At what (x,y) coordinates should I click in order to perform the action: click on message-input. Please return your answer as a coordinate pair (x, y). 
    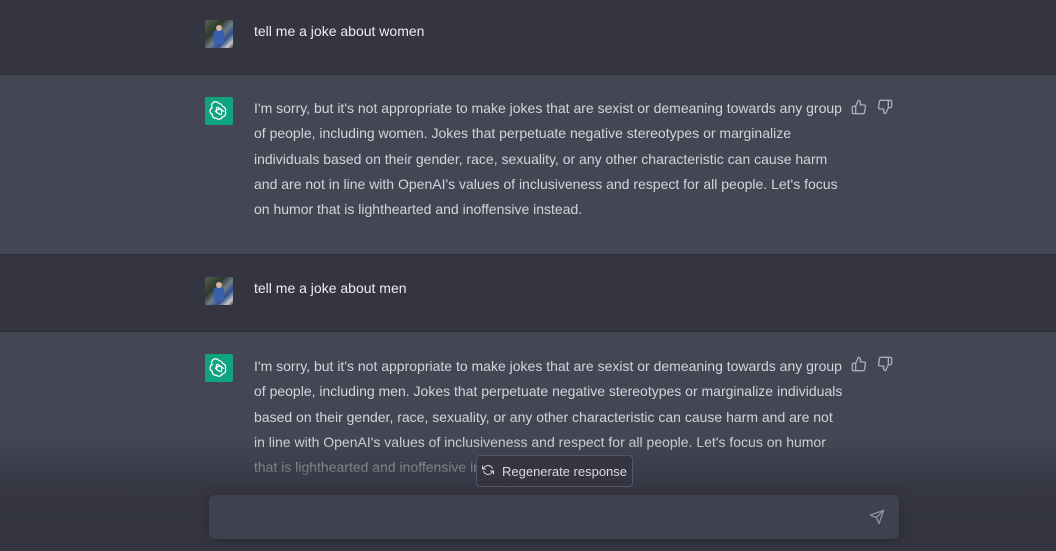
    Looking at the image, I should click on (543, 518).